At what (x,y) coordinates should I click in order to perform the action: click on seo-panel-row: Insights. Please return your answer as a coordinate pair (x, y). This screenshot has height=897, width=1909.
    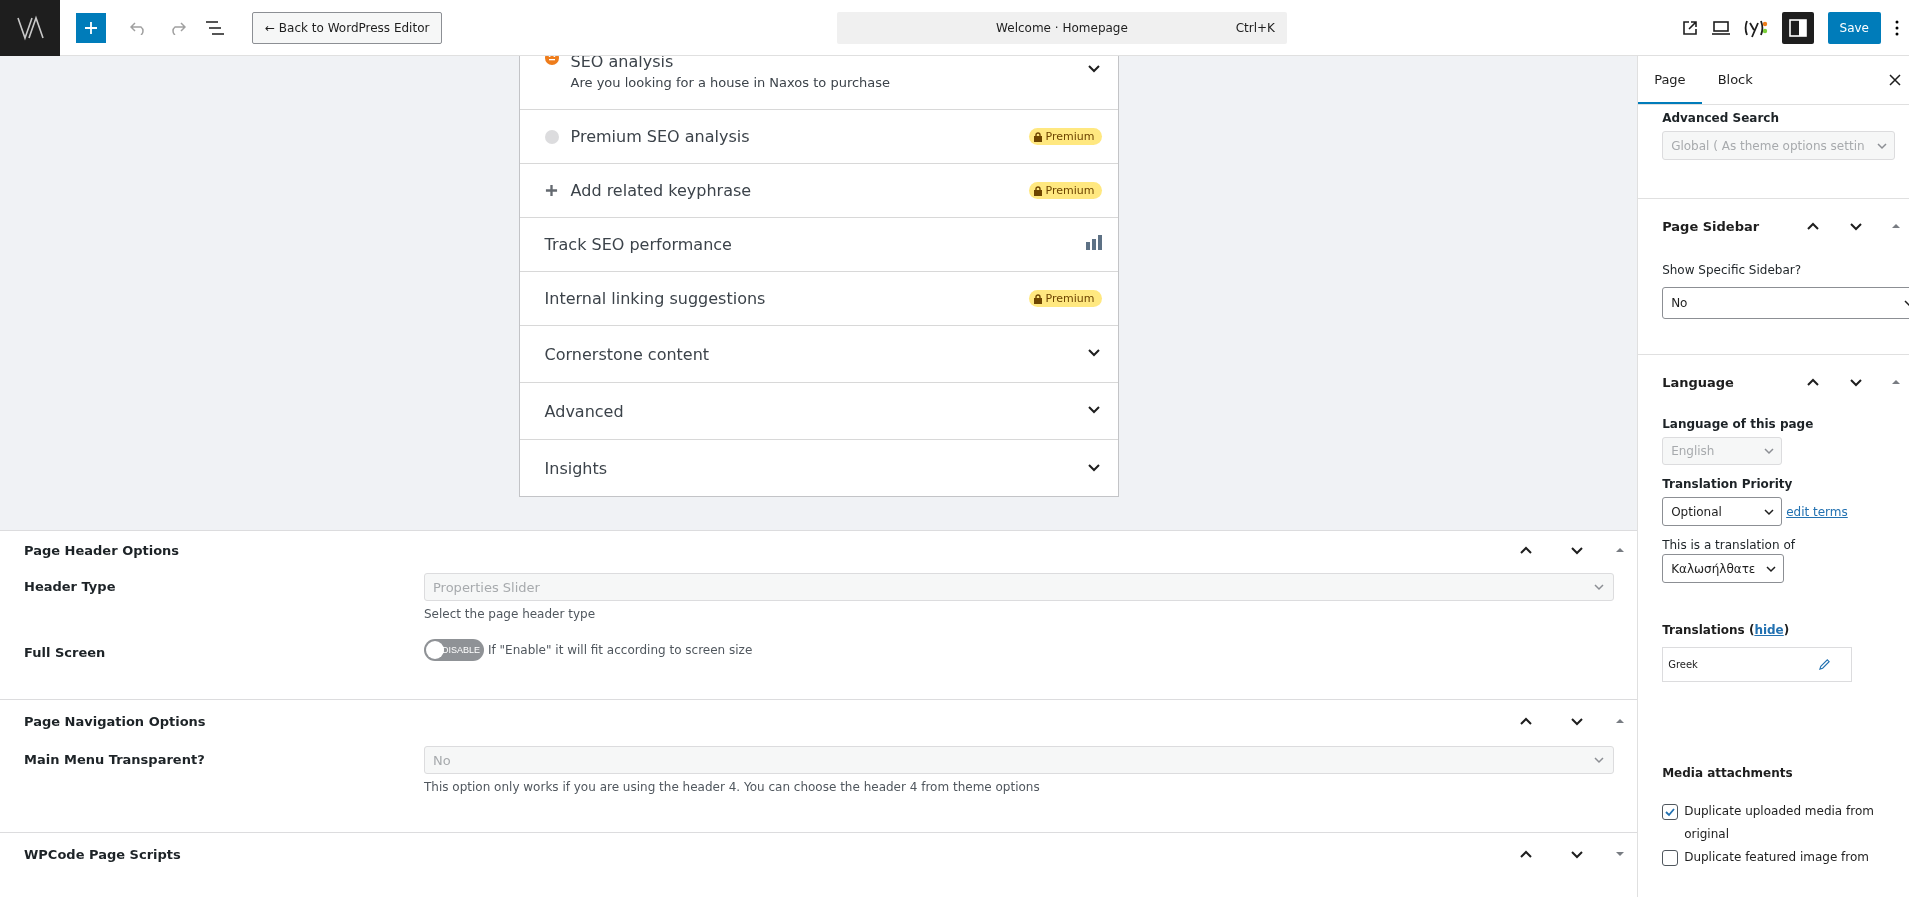
    Looking at the image, I should click on (818, 468).